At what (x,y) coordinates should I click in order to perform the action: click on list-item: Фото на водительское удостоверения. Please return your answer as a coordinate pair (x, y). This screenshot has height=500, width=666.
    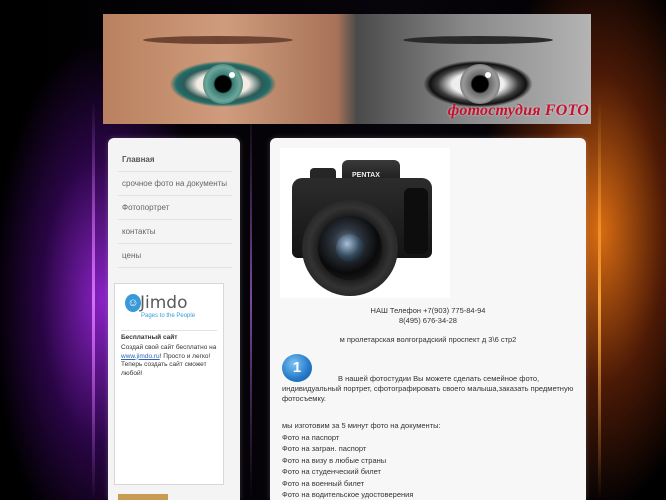
    Looking at the image, I should click on (348, 495).